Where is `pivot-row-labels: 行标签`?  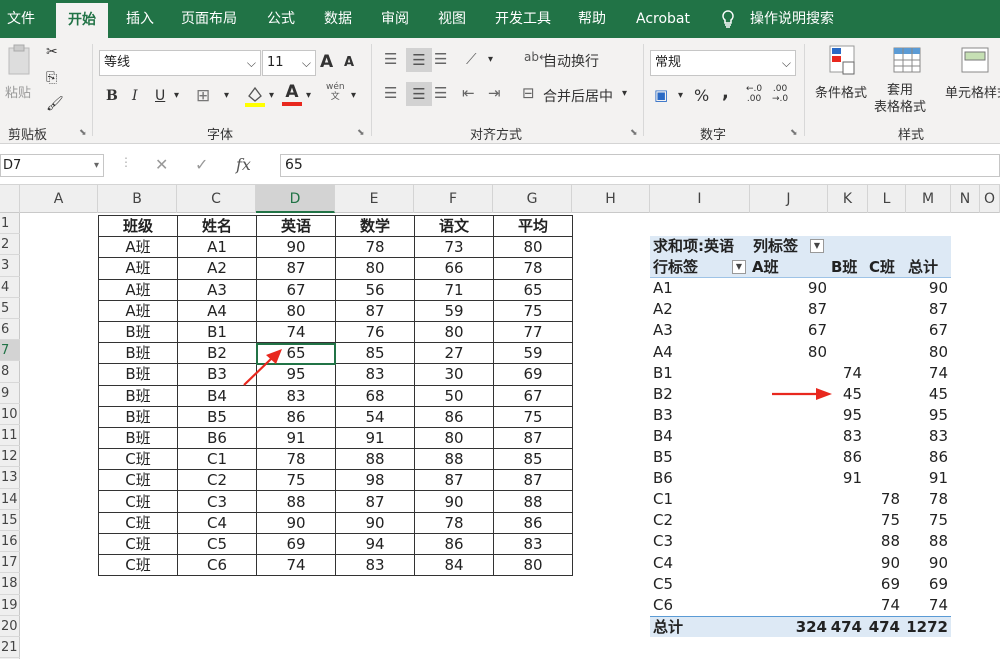 pivot-row-labels: 行标签 is located at coordinates (675, 267).